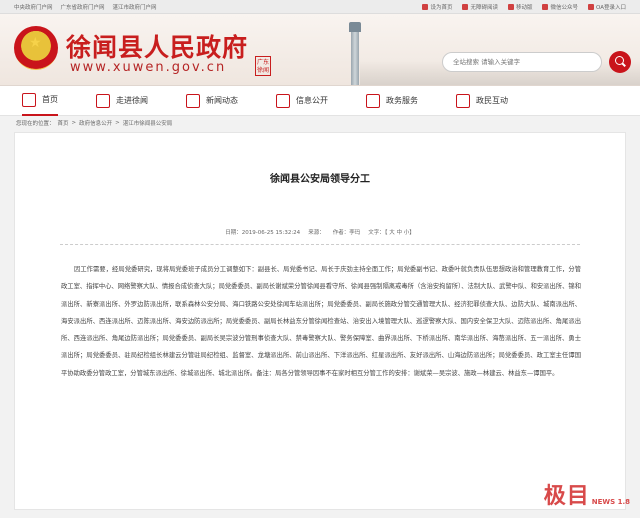  I want to click on oa-login-link: OA登录入口, so click(607, 7).